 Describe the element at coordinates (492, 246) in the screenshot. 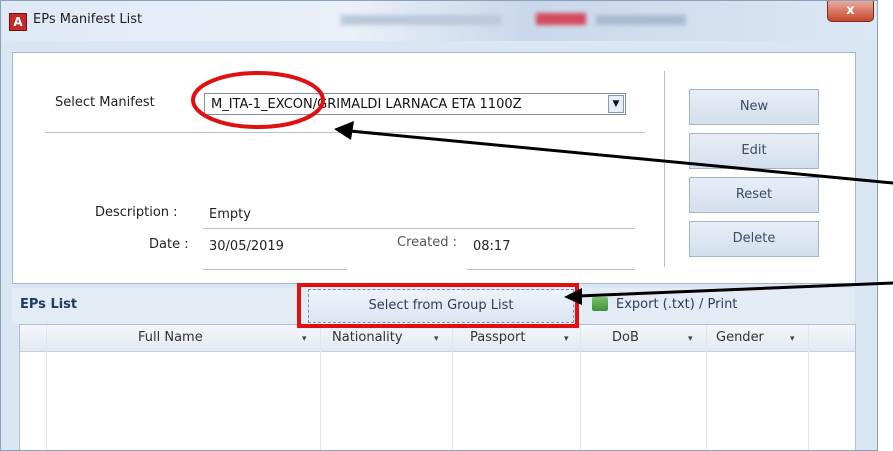

I see `created-value: 08:17` at that location.